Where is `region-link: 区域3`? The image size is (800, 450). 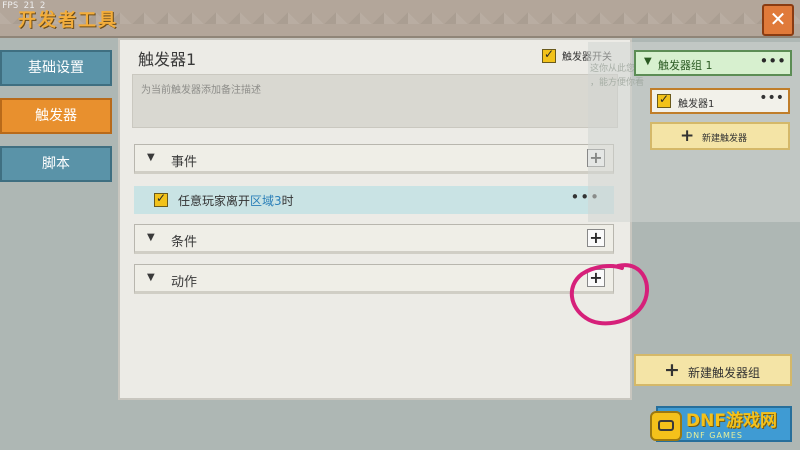
region-link: 区域3 is located at coordinates (266, 201).